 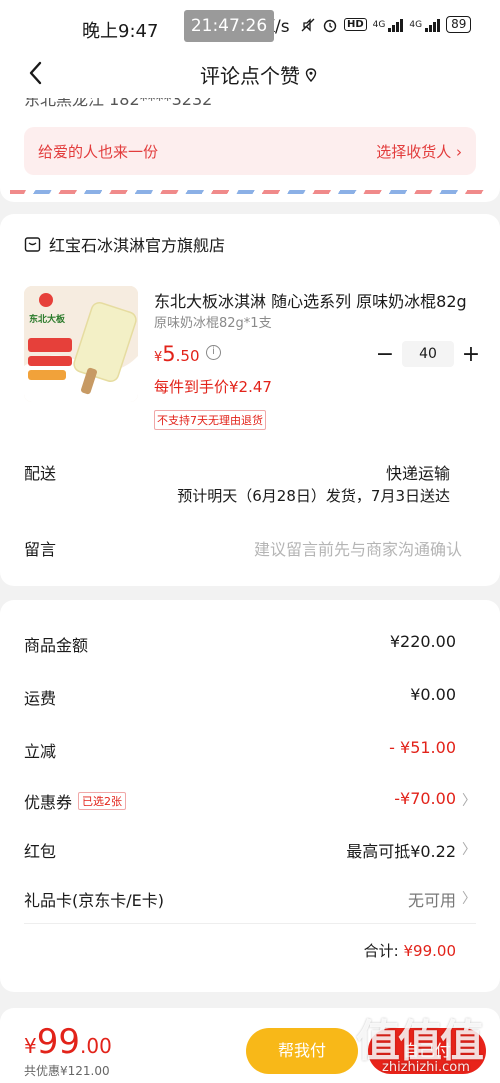 What do you see at coordinates (433, 694) in the screenshot?
I see `shipping-value: ¥0.00` at bounding box center [433, 694].